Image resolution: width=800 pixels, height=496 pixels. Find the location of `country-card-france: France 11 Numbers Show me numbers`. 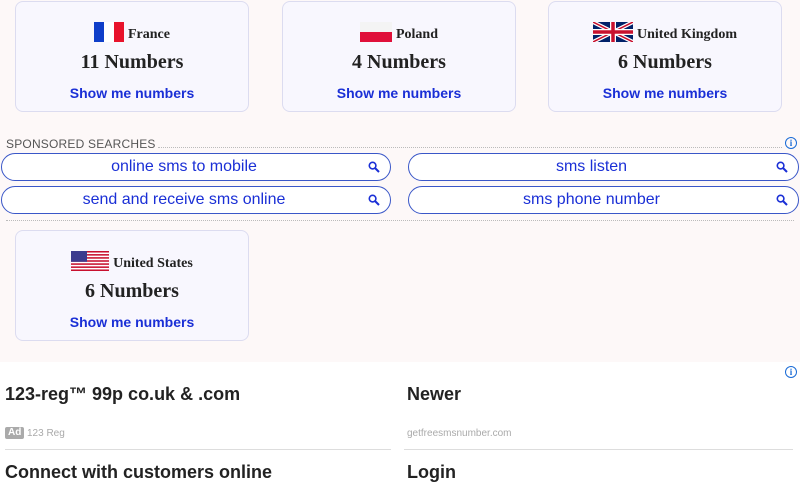

country-card-france: France 11 Numbers Show me numbers is located at coordinates (132, 56).